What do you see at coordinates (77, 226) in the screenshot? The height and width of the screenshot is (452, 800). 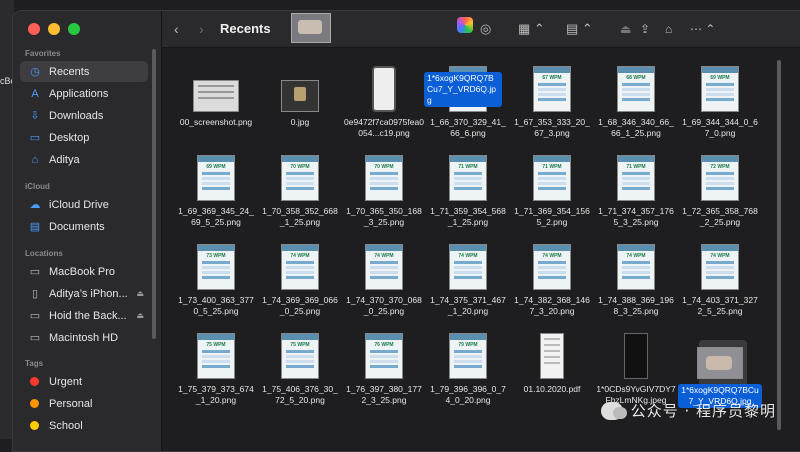 I see `sidebar-item-label: Documents` at bounding box center [77, 226].